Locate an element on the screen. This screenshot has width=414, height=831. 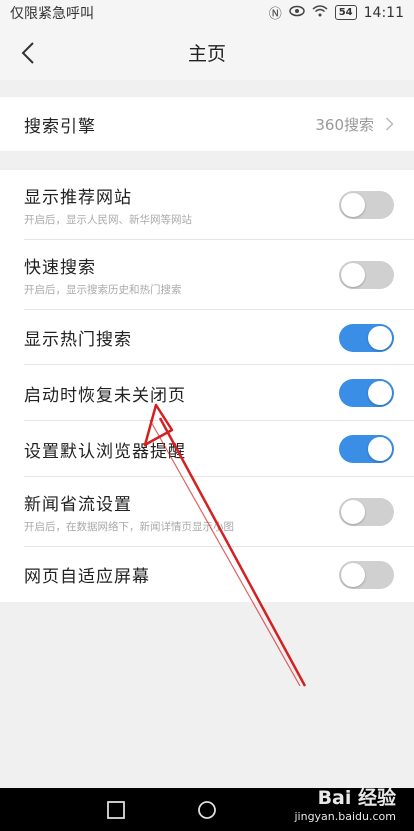
setting-row-hot-search: 显示热门搜索 is located at coordinates (207, 337).